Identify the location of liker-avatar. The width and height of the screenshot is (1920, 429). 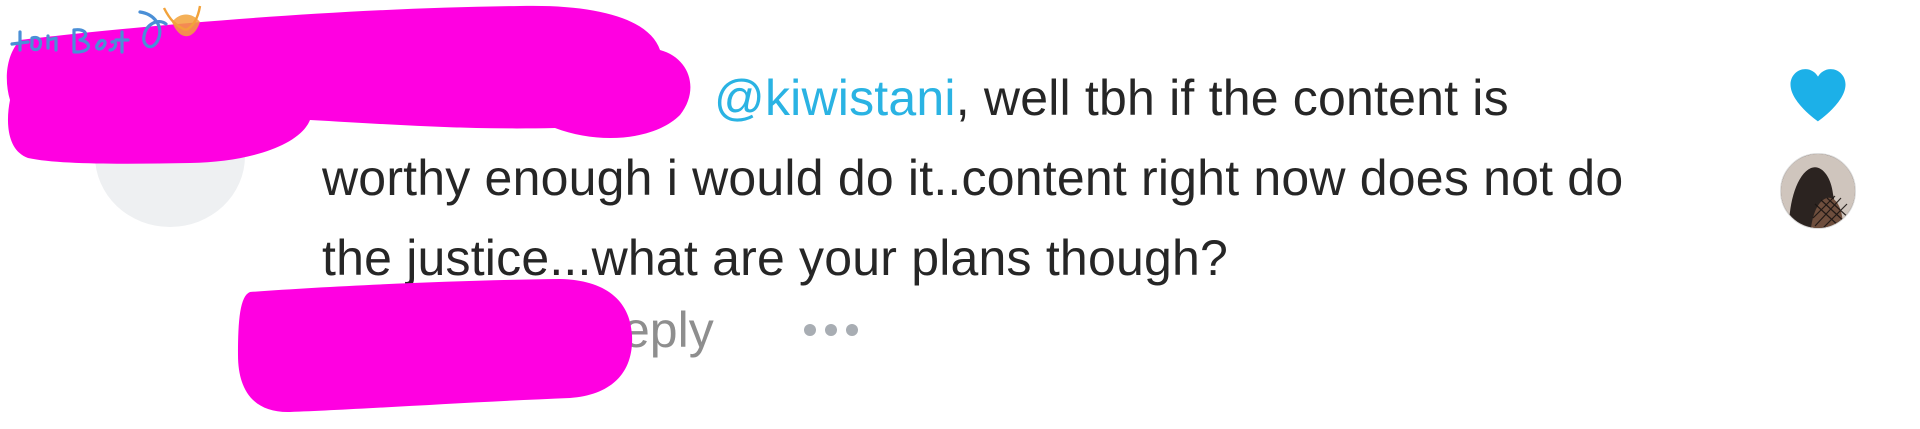
(1818, 191).